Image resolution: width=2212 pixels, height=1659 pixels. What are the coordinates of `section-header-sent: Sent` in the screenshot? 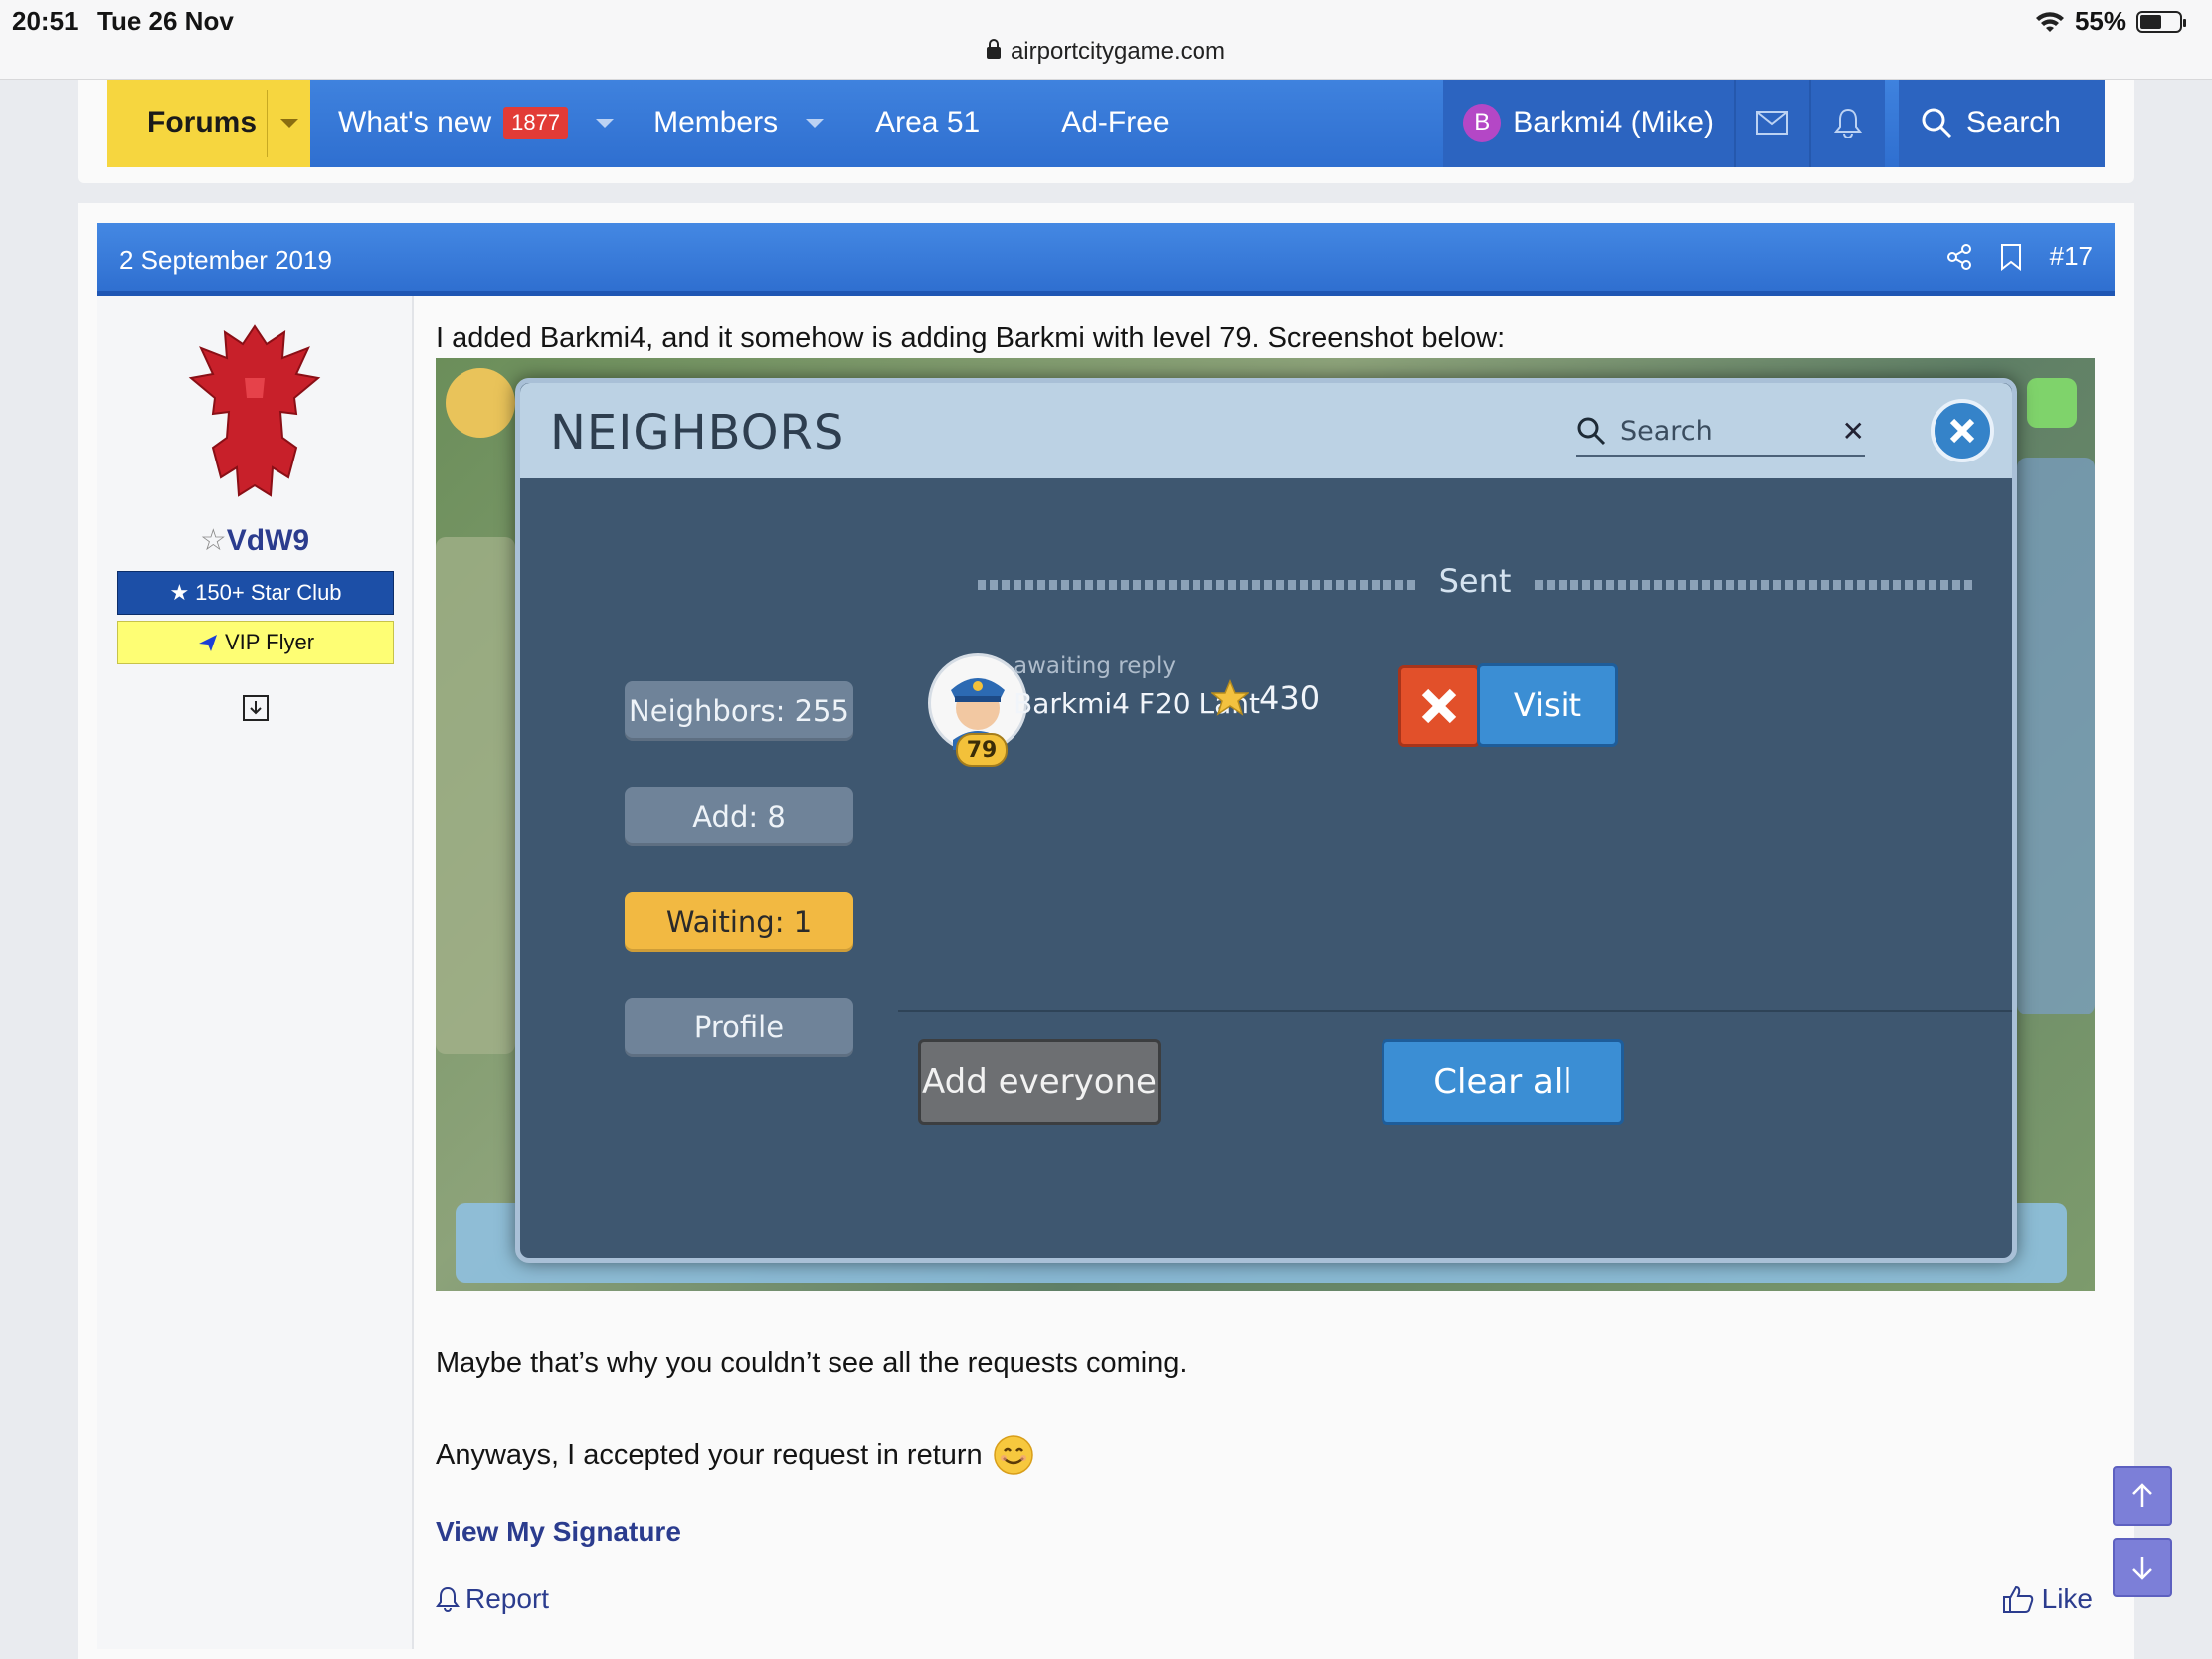 It's located at (1475, 582).